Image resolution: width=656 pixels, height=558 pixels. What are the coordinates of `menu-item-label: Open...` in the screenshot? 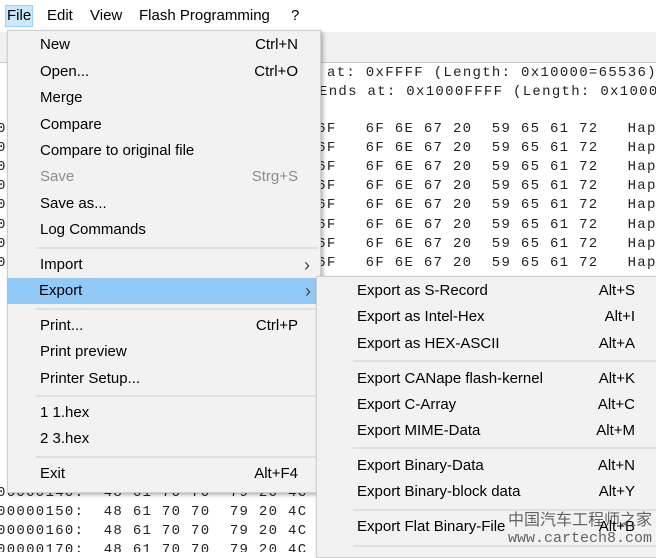 It's located at (65, 71).